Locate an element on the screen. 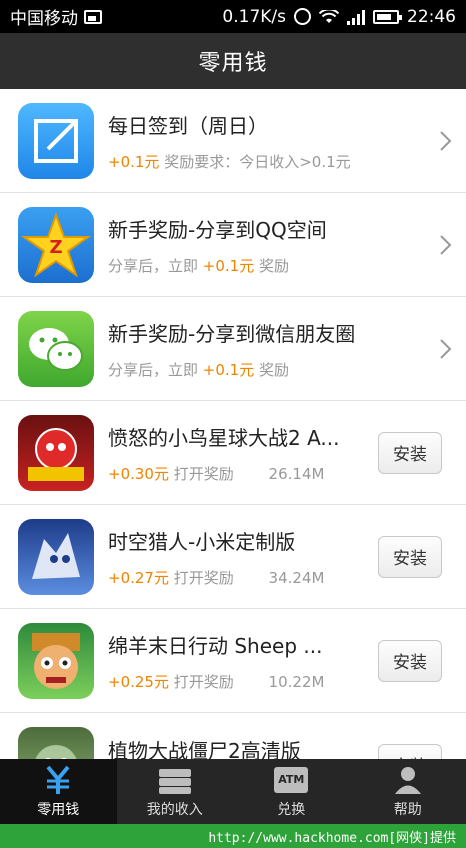 The width and height of the screenshot is (466, 848). alarm-icon is located at coordinates (302, 16).